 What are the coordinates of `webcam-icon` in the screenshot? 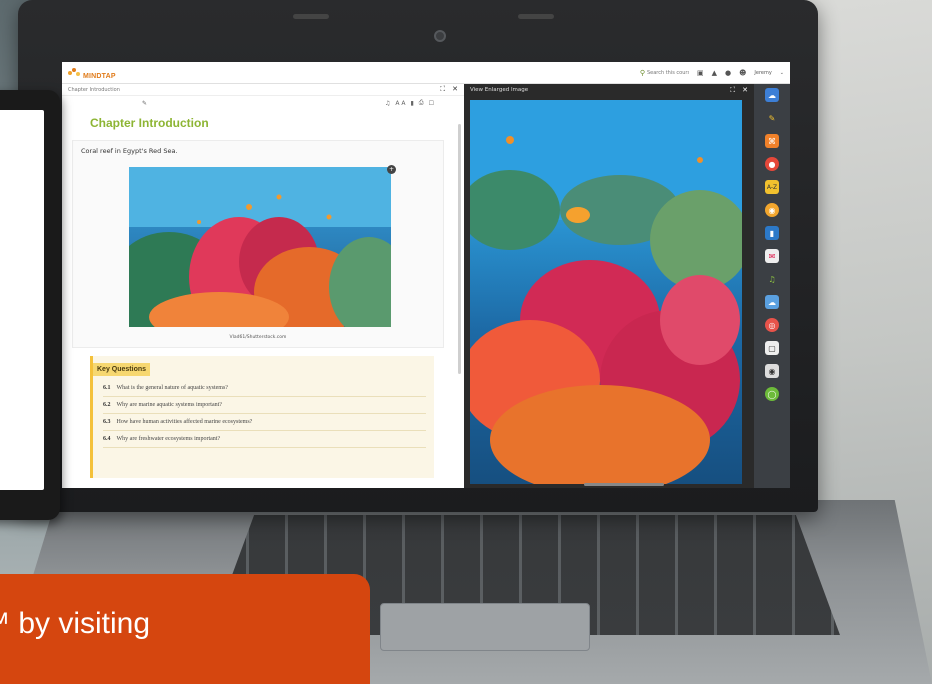 It's located at (440, 36).